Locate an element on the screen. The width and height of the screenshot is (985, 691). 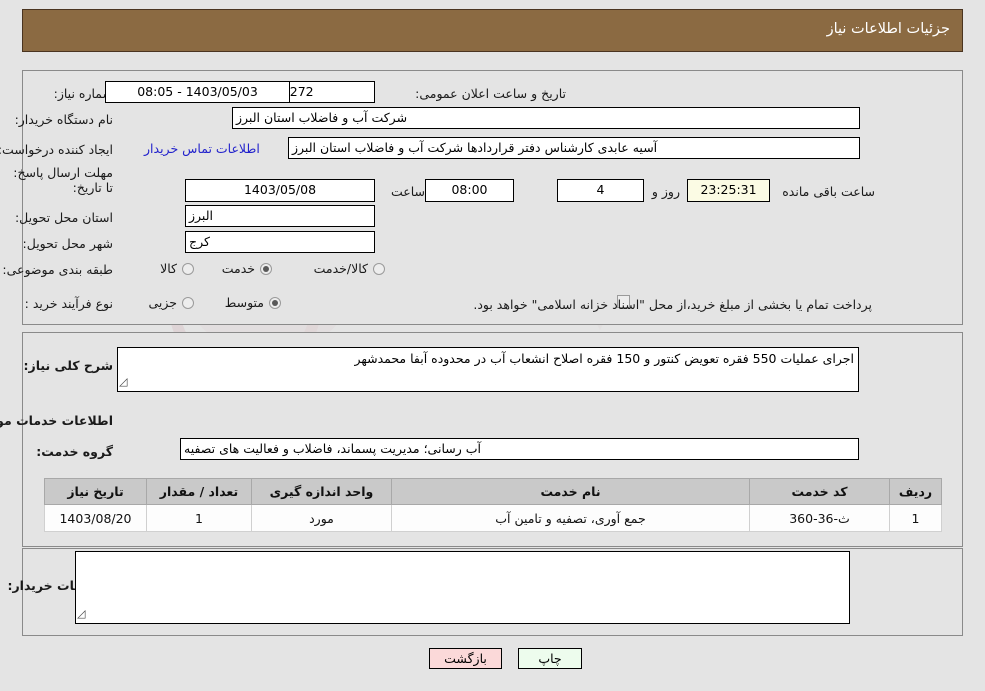
buyer-org-field: شرکت آب و فاضلاب استان البرز is located at coordinates (546, 118).